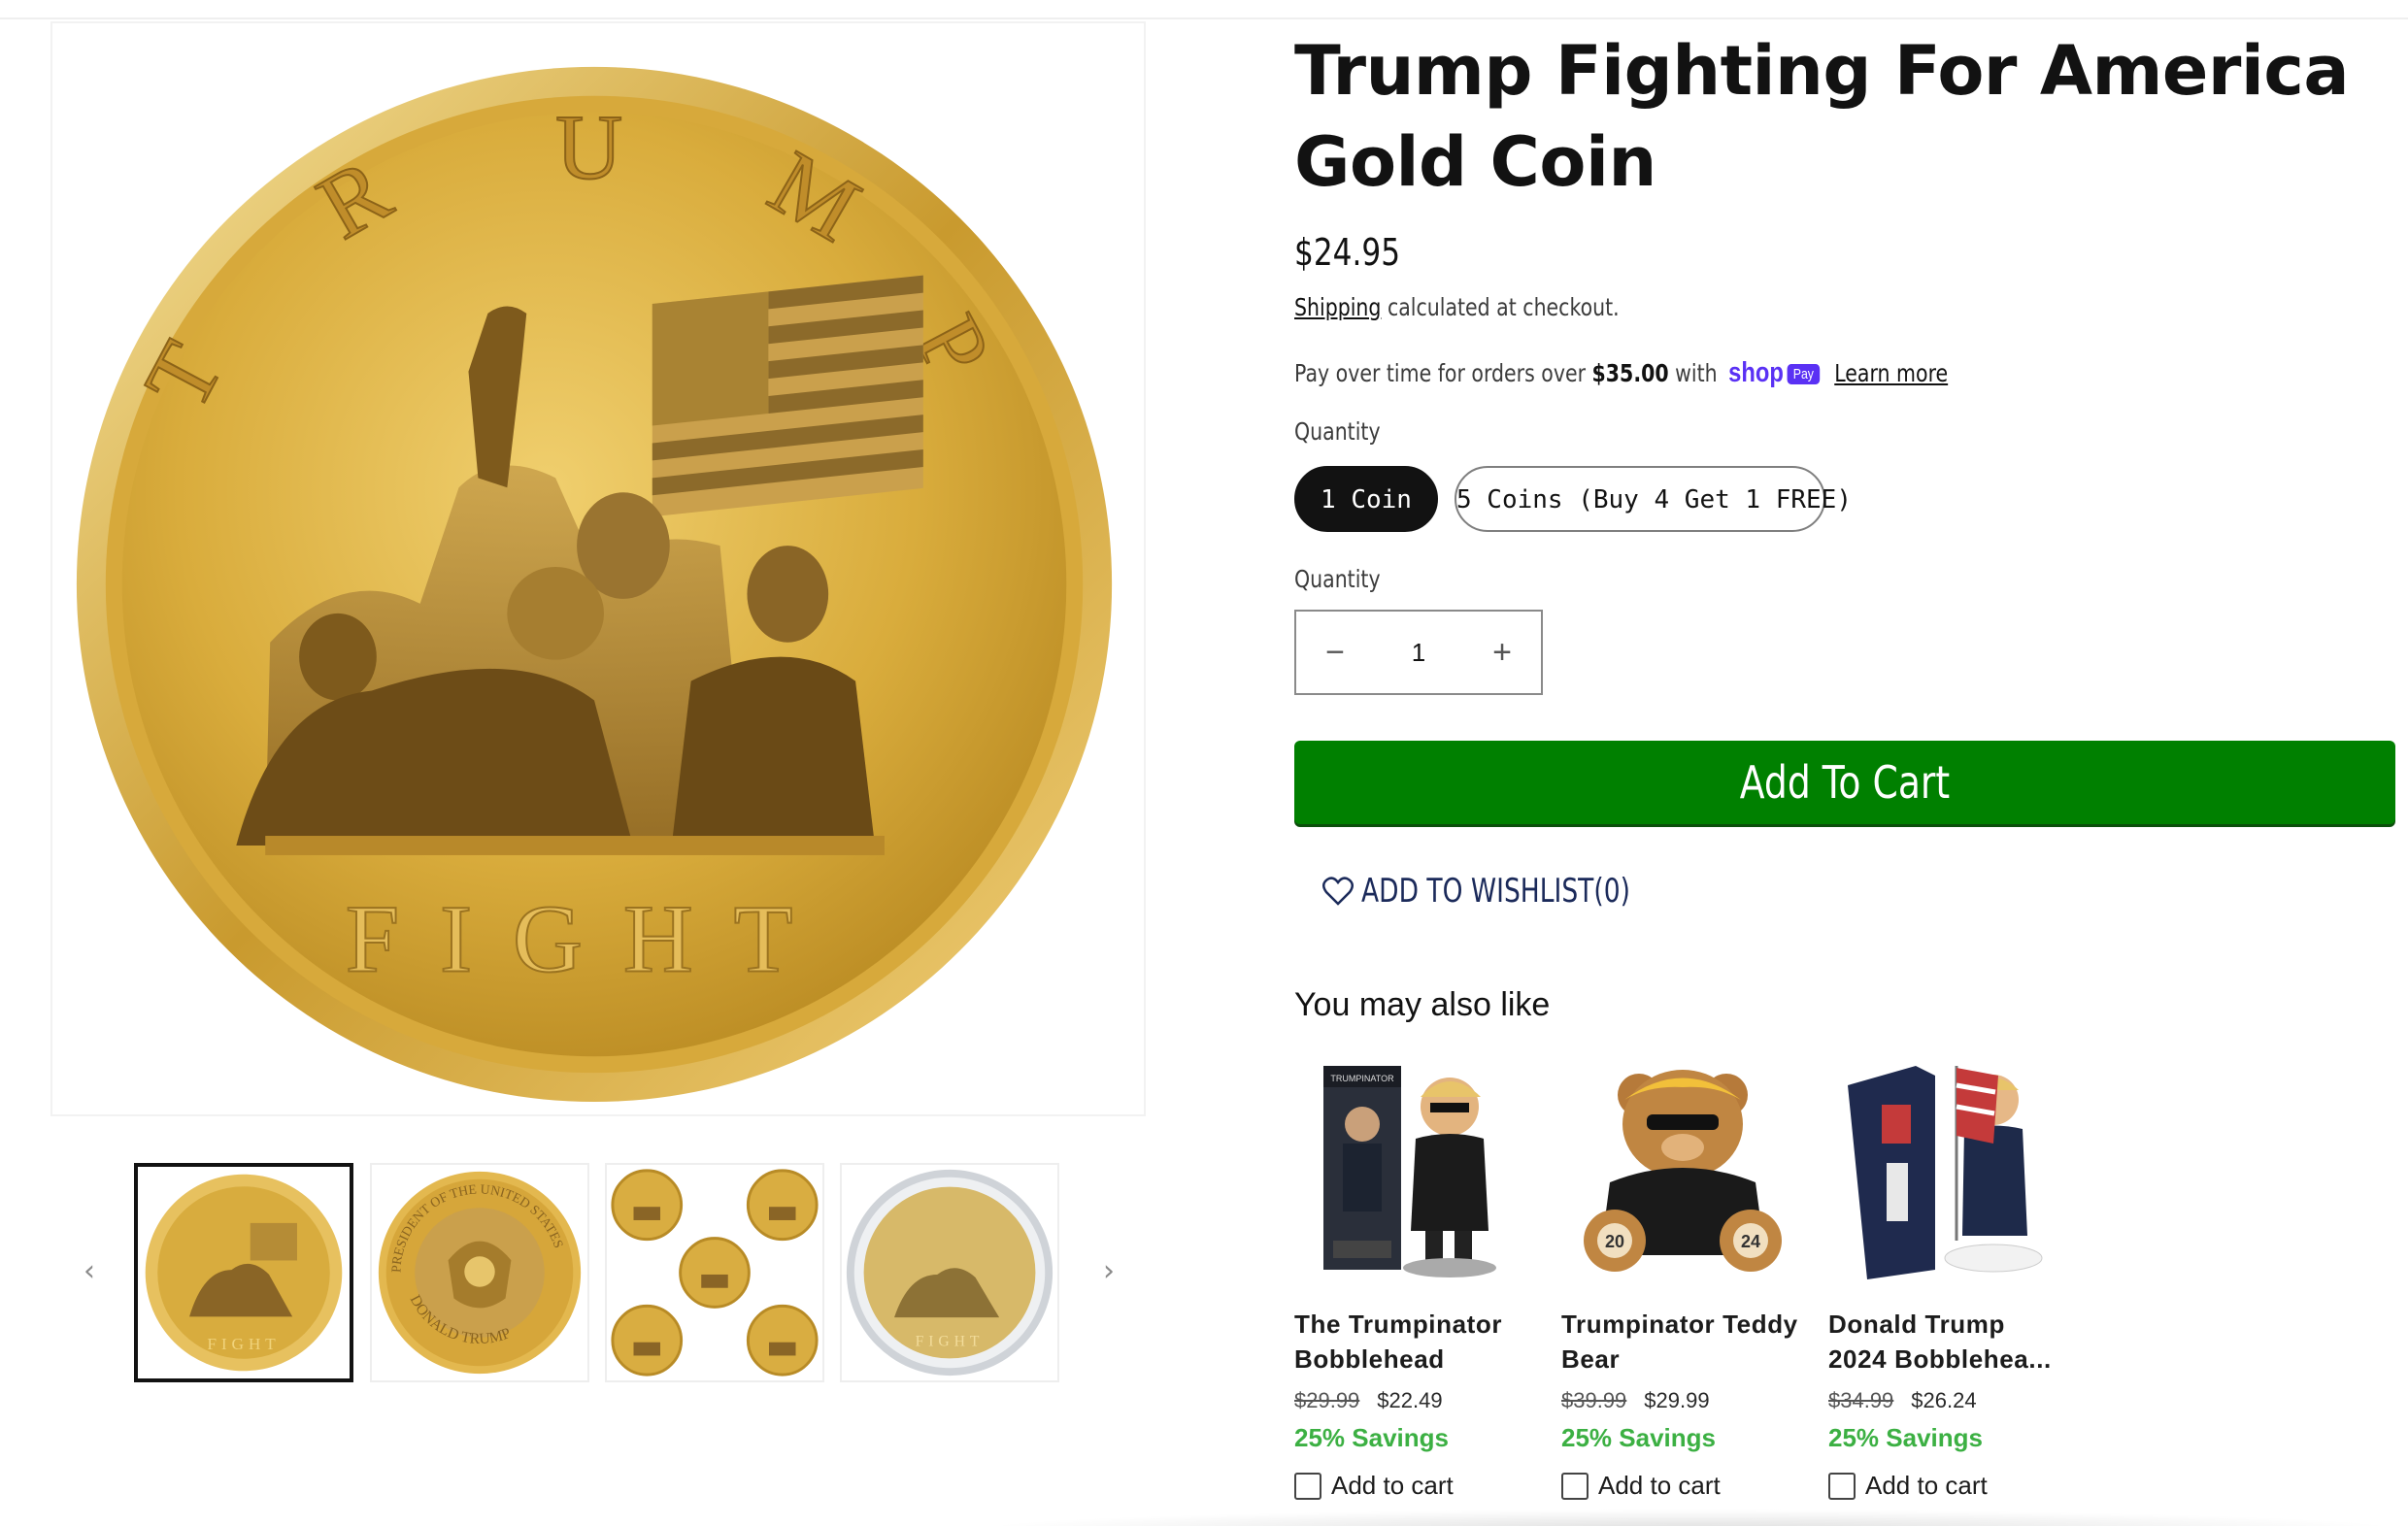 This screenshot has width=2408, height=1526. I want to click on box-label: TRUMPINATOR, so click(1362, 1079).